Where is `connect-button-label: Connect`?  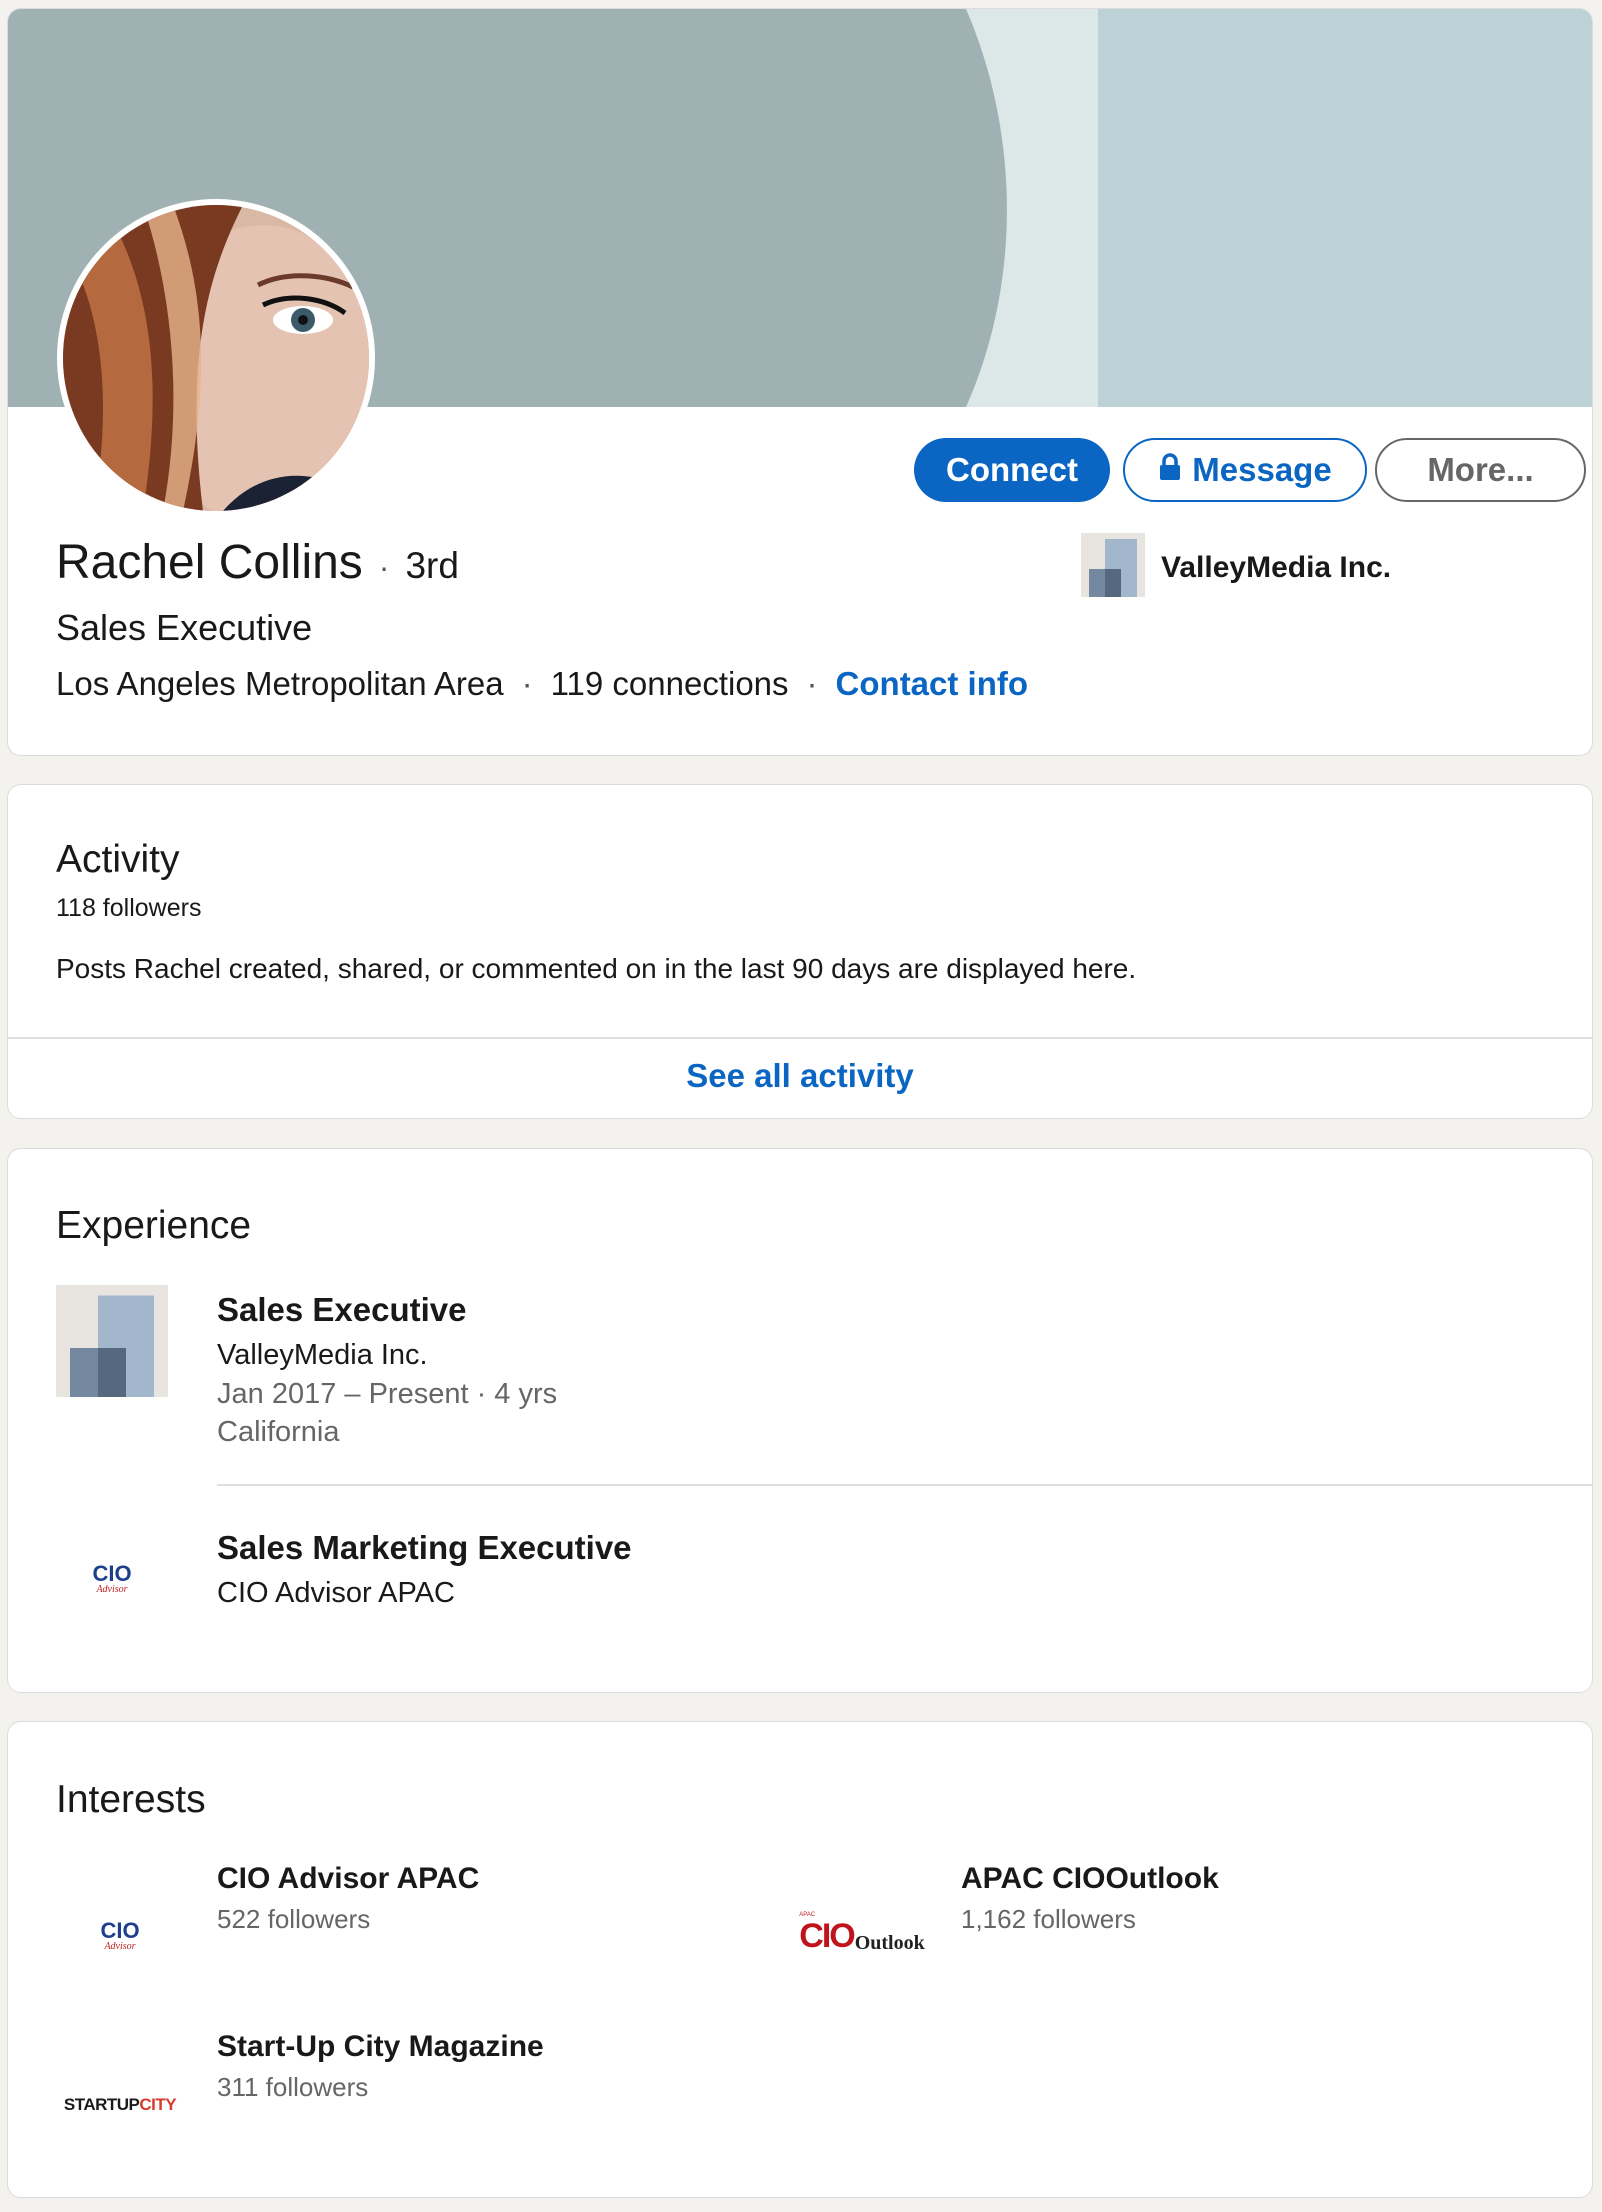
connect-button-label: Connect is located at coordinates (1012, 469).